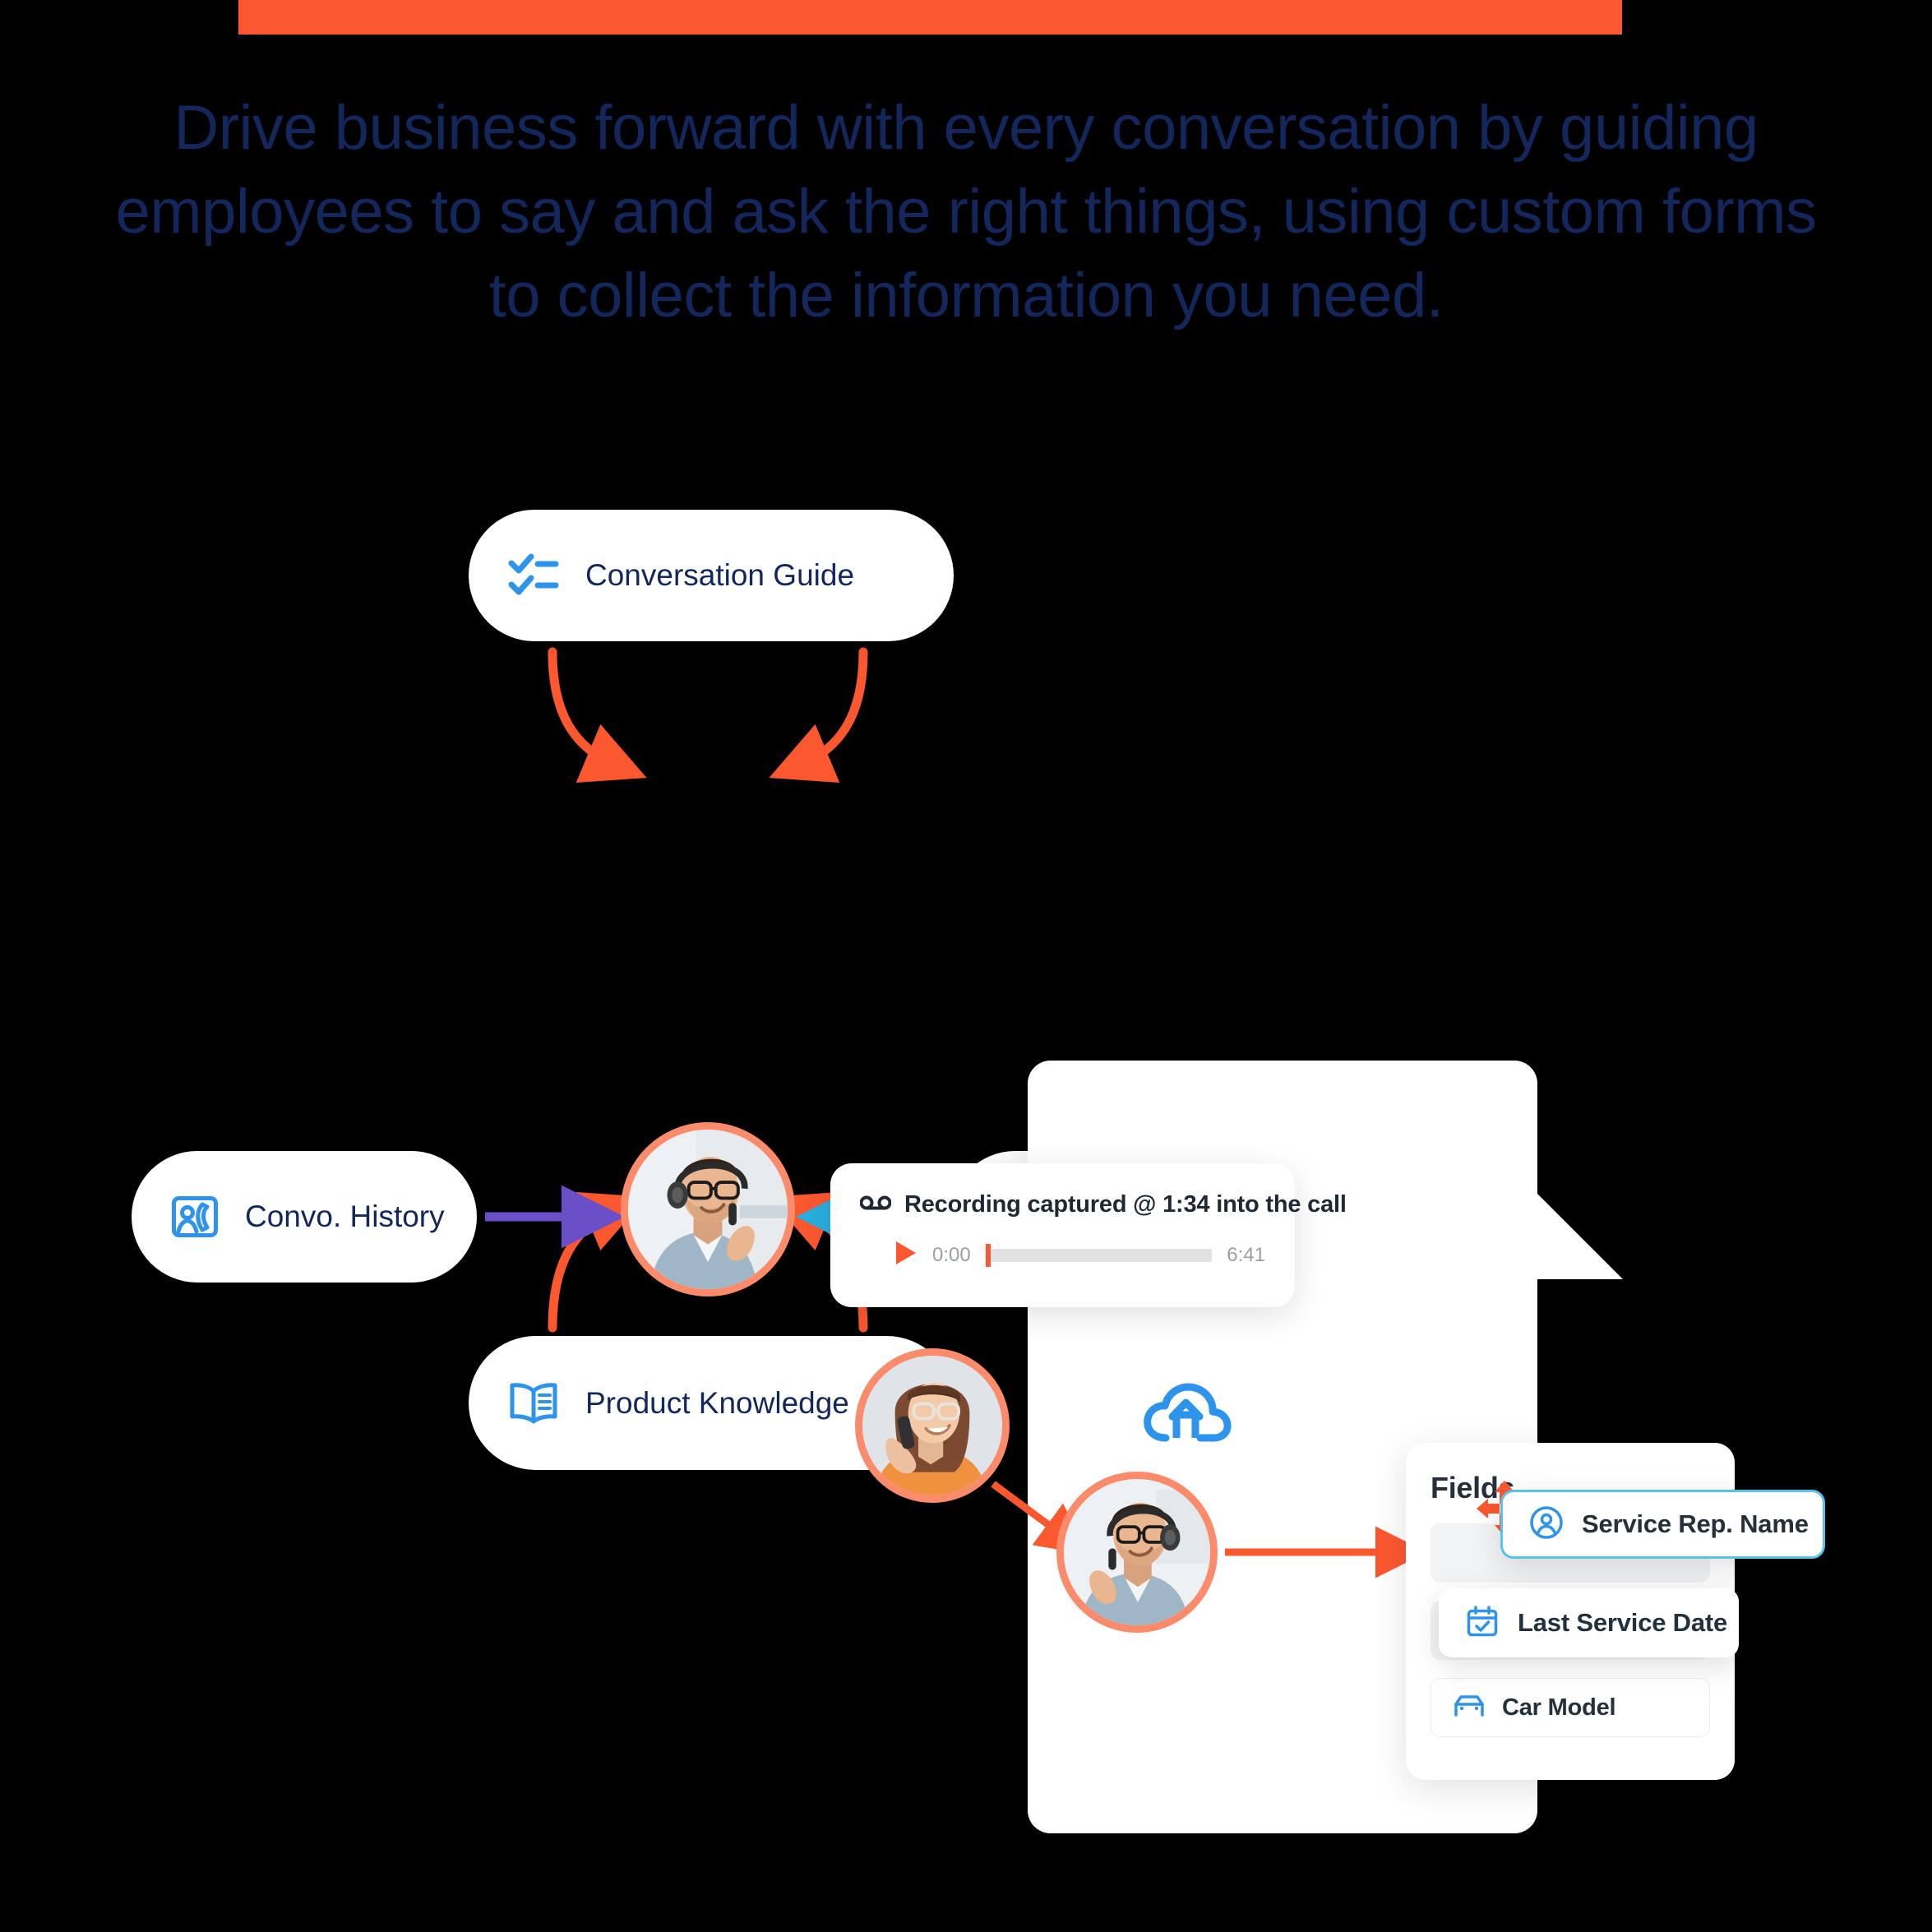  I want to click on document-folded-corner, so click(1515, 1172).